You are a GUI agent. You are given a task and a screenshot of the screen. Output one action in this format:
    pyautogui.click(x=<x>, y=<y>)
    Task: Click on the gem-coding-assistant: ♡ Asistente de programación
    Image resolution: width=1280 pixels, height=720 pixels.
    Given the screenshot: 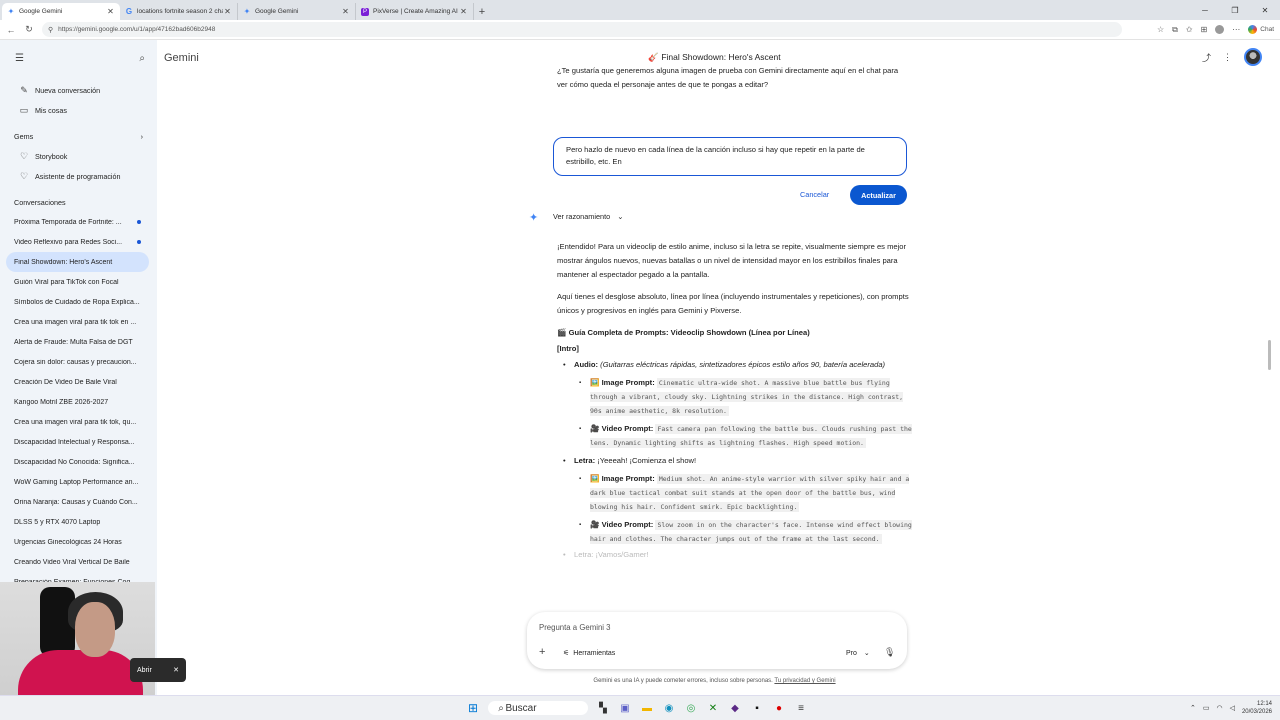 What is the action you would take?
    pyautogui.click(x=78, y=176)
    